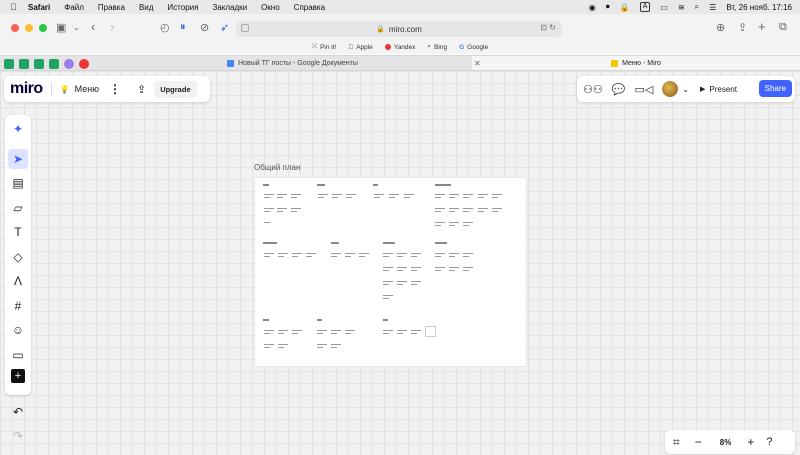 The image size is (800, 455). Describe the element at coordinates (762, 26) in the screenshot. I see `new-tab-button: +` at that location.